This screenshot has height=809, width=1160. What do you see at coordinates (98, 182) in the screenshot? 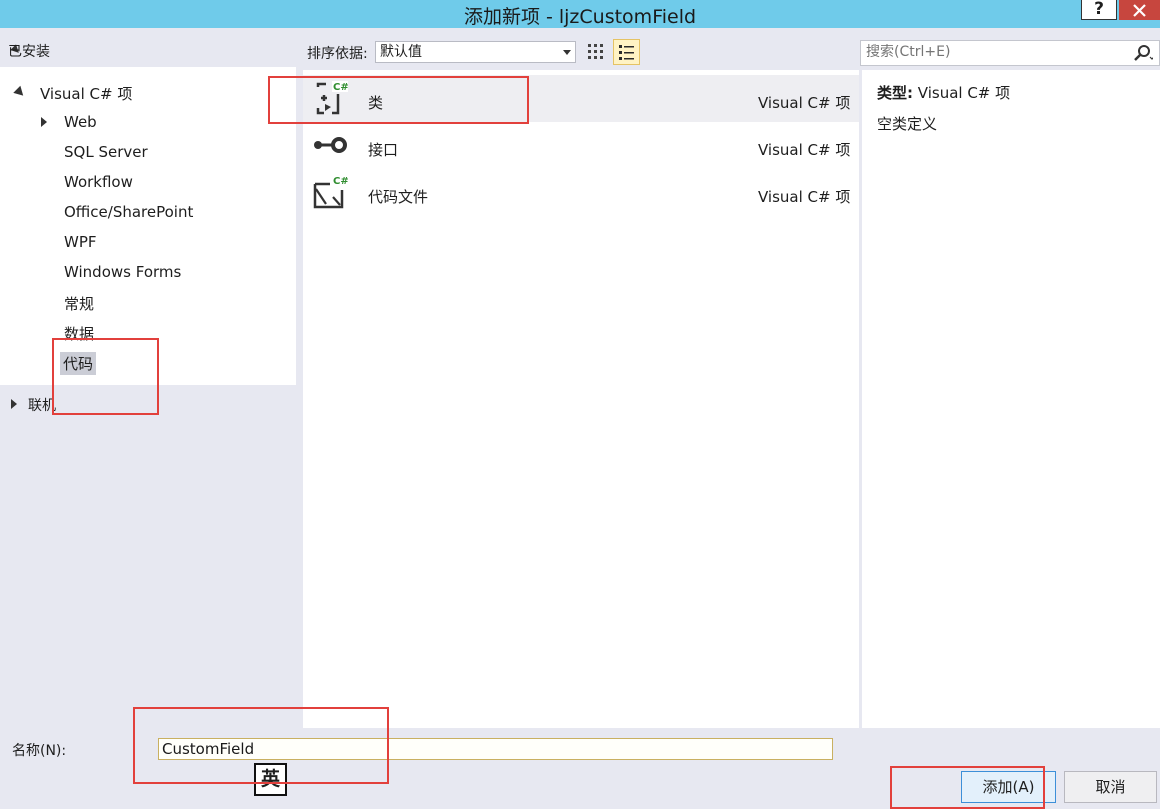
I see `tree-item-workflow: Workflow` at bounding box center [98, 182].